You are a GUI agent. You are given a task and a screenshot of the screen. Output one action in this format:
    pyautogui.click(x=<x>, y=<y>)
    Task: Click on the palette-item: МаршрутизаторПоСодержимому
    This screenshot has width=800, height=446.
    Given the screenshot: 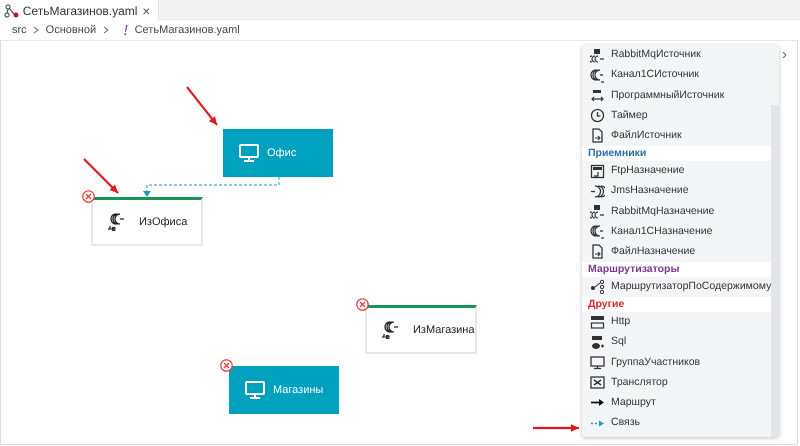 What is the action you would take?
    pyautogui.click(x=677, y=287)
    